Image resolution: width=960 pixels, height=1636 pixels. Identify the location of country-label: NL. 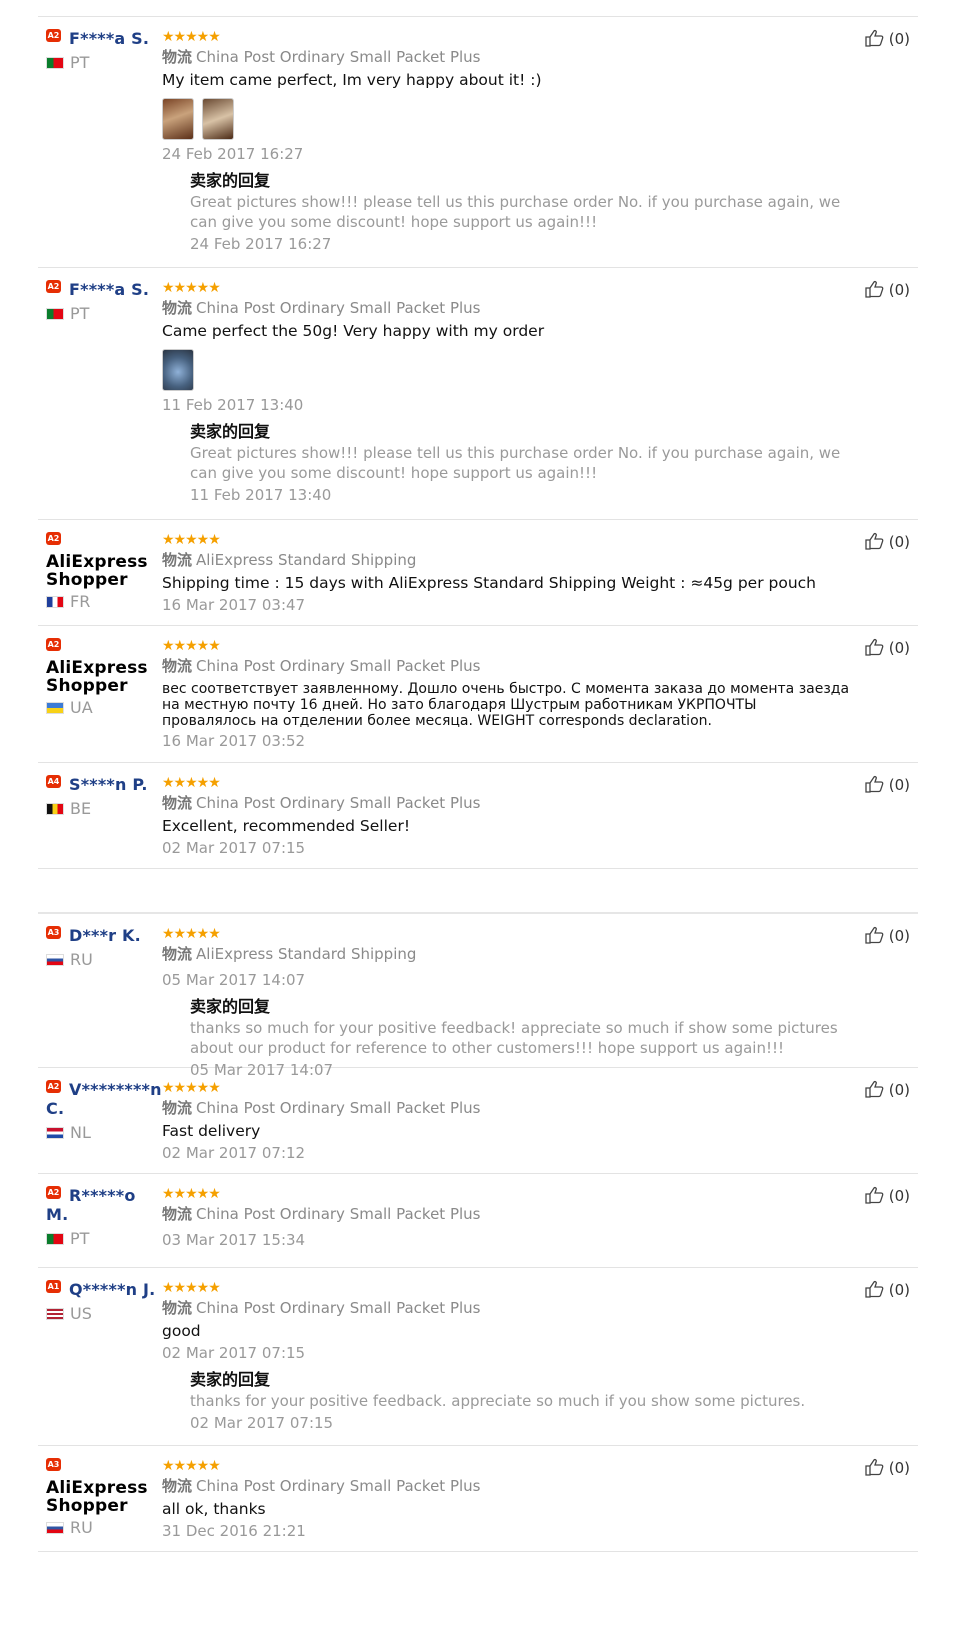
(104, 1133).